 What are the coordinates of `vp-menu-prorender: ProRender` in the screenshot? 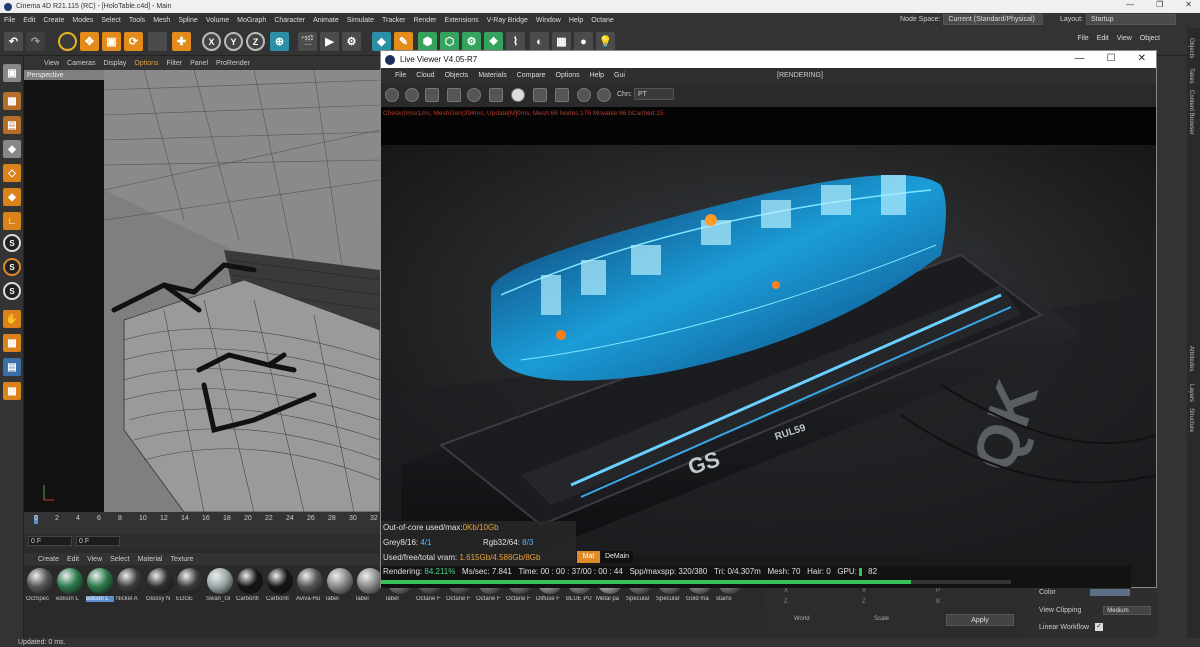 It's located at (233, 63).